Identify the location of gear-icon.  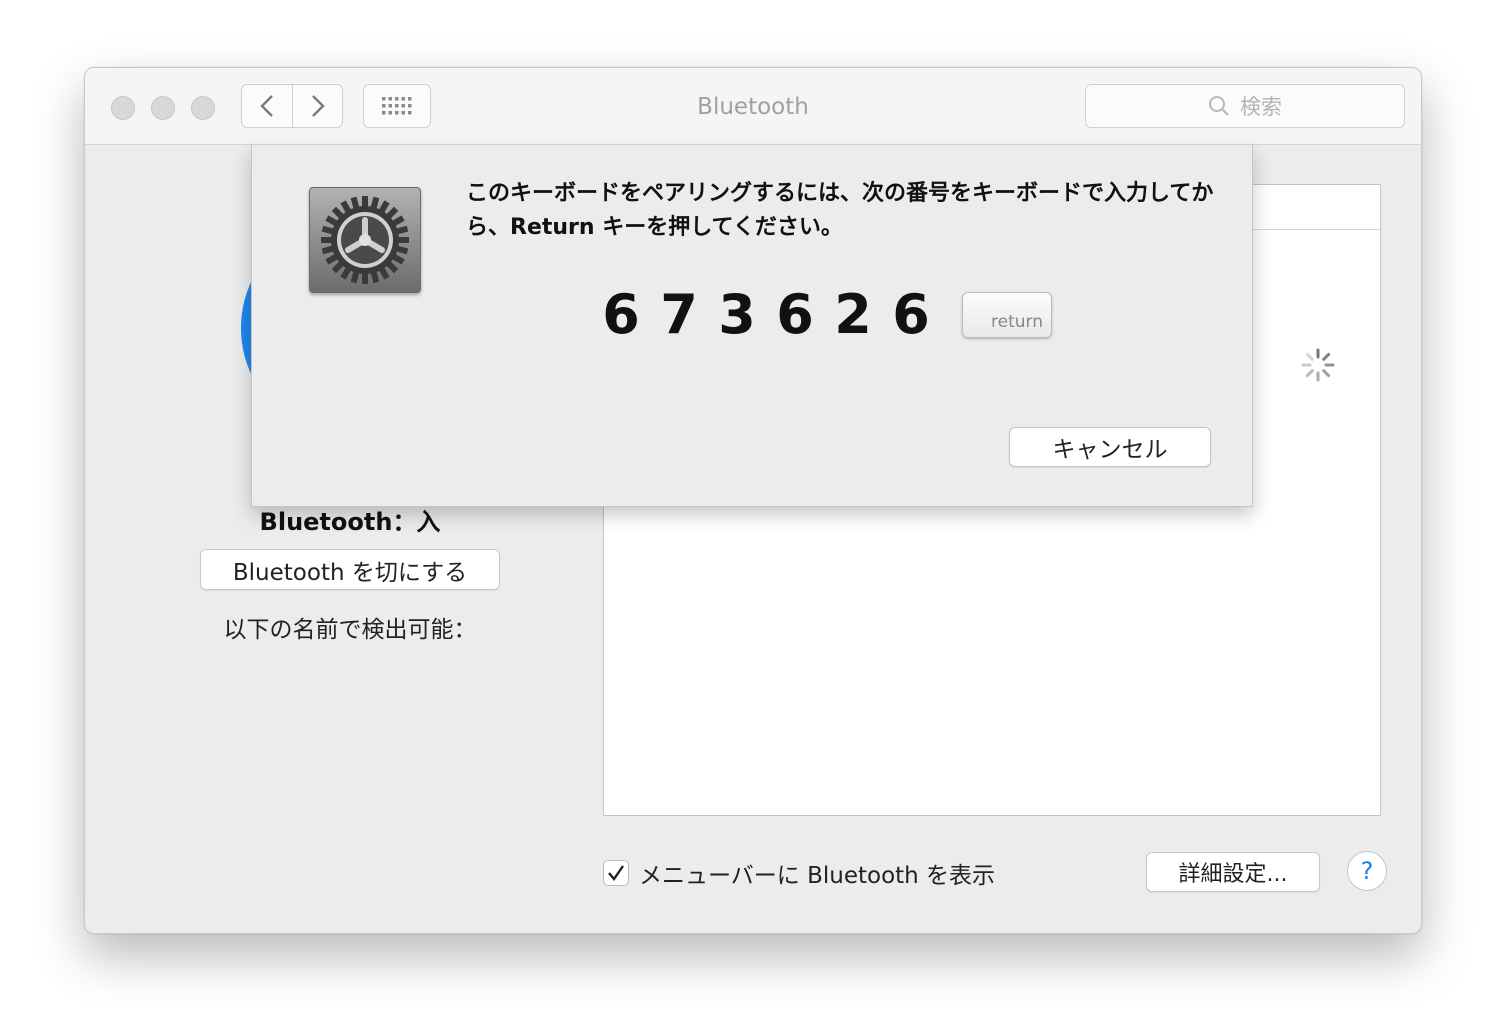
(365, 240).